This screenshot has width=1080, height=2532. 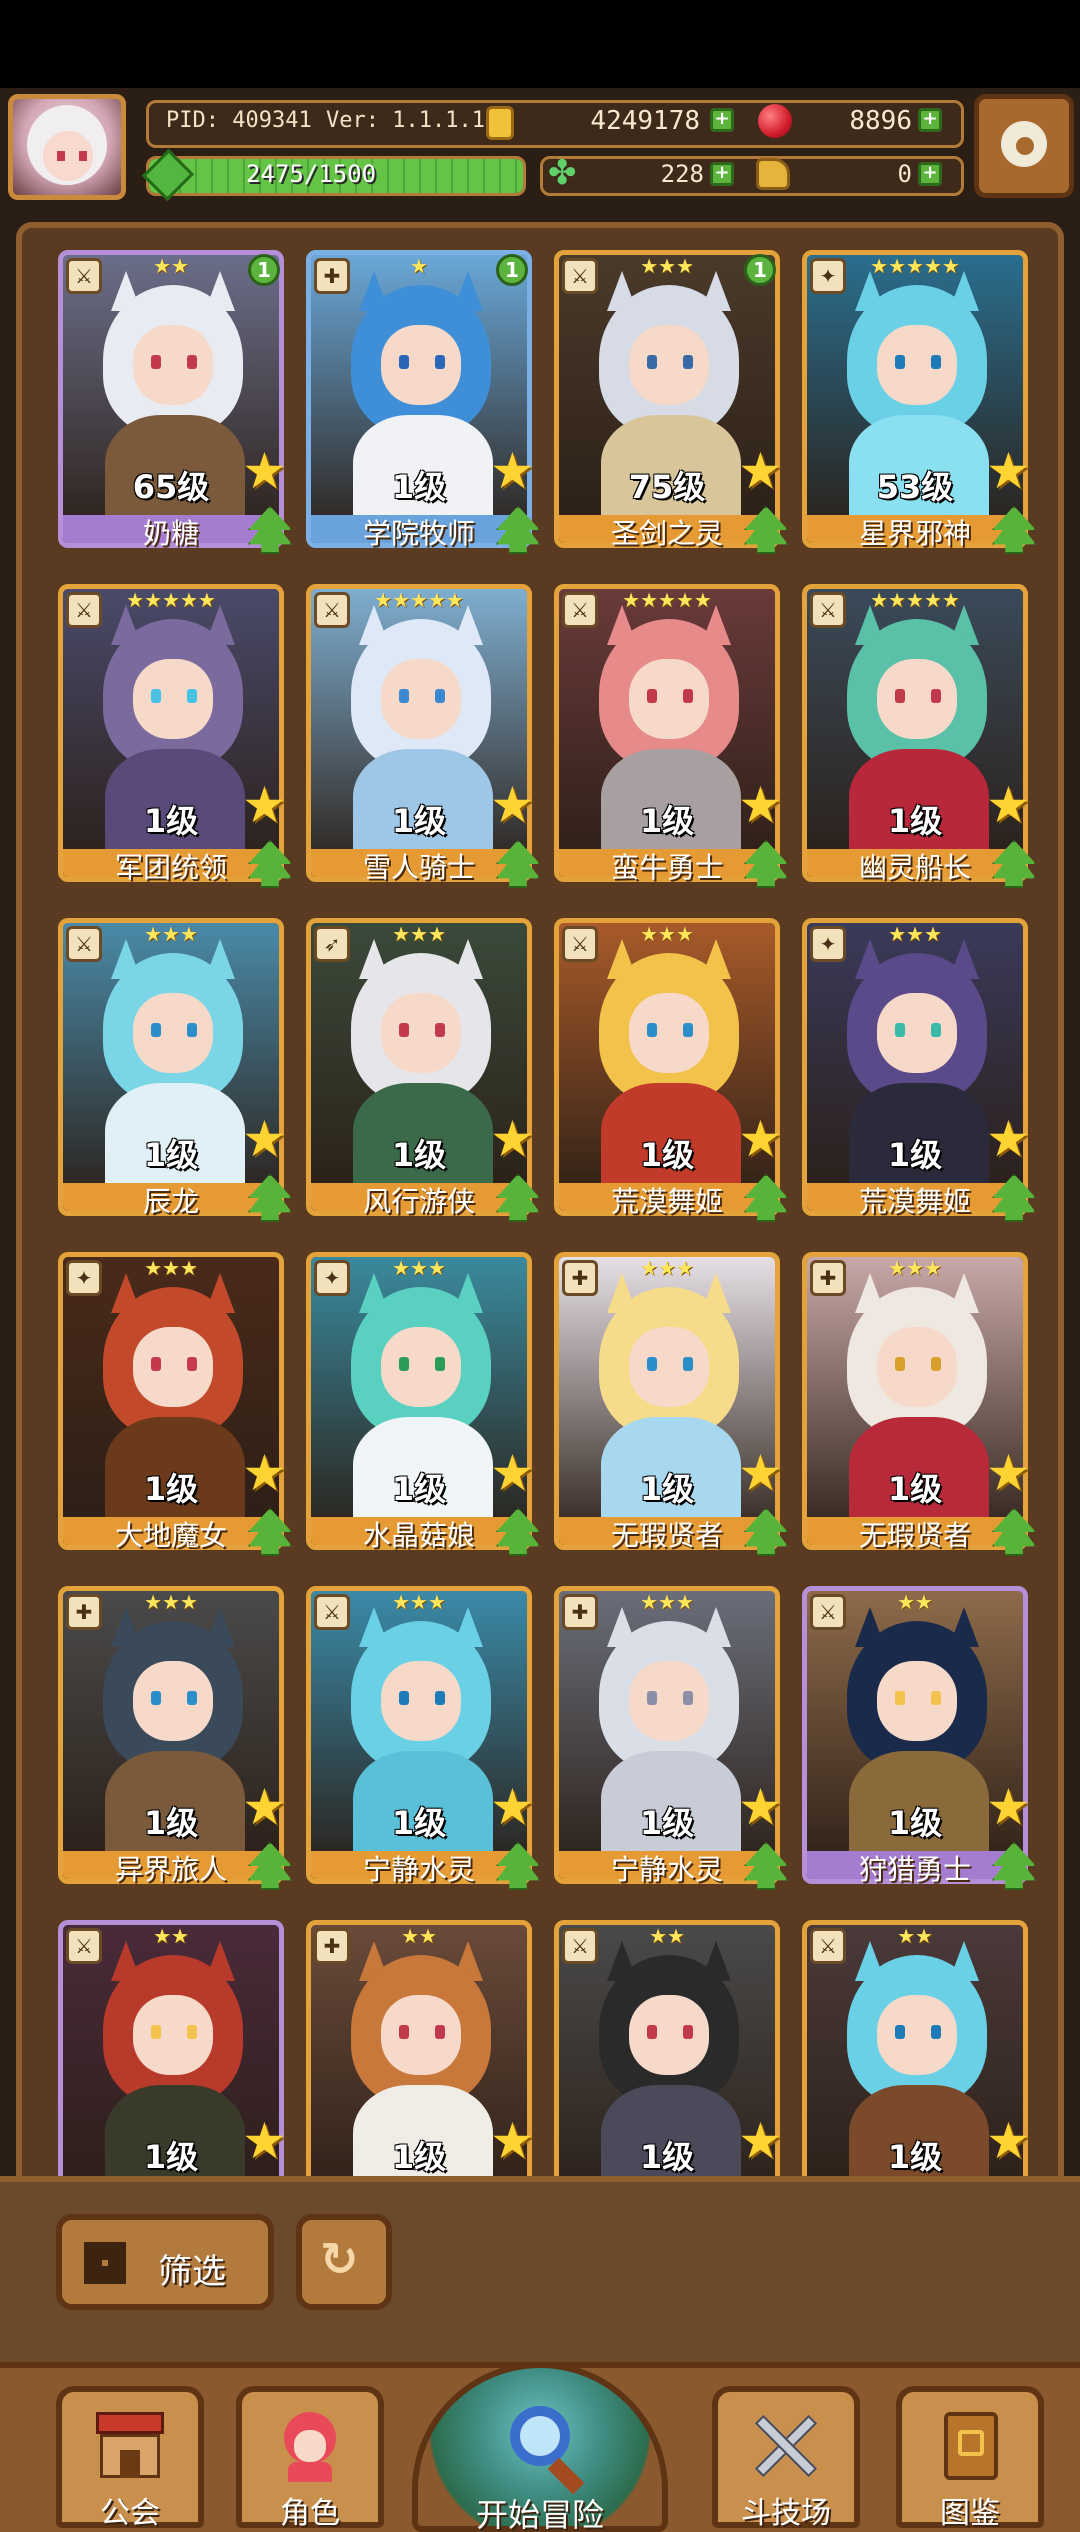 I want to click on character-card: ⚔ ★★★ 1级 辰龙 ★, so click(x=176, y=1074).